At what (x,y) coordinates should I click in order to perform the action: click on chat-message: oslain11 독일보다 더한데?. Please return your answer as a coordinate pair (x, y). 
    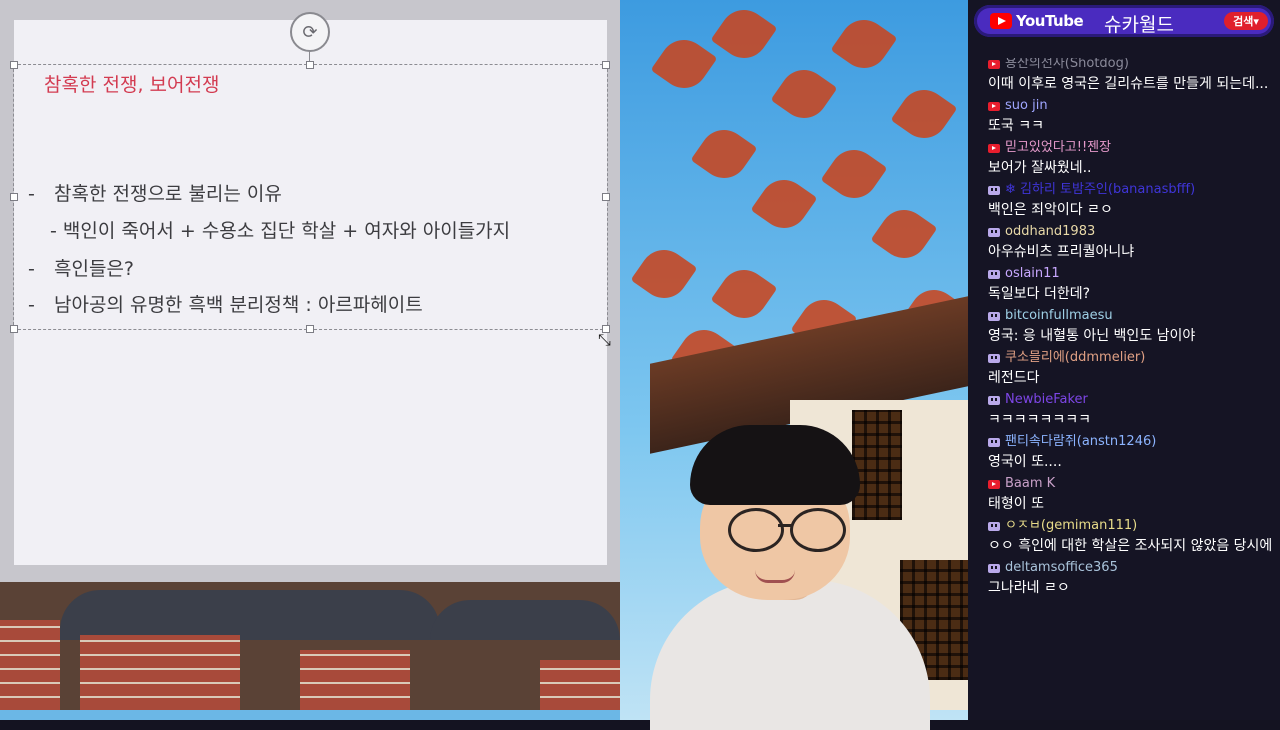
    Looking at the image, I should click on (1132, 284).